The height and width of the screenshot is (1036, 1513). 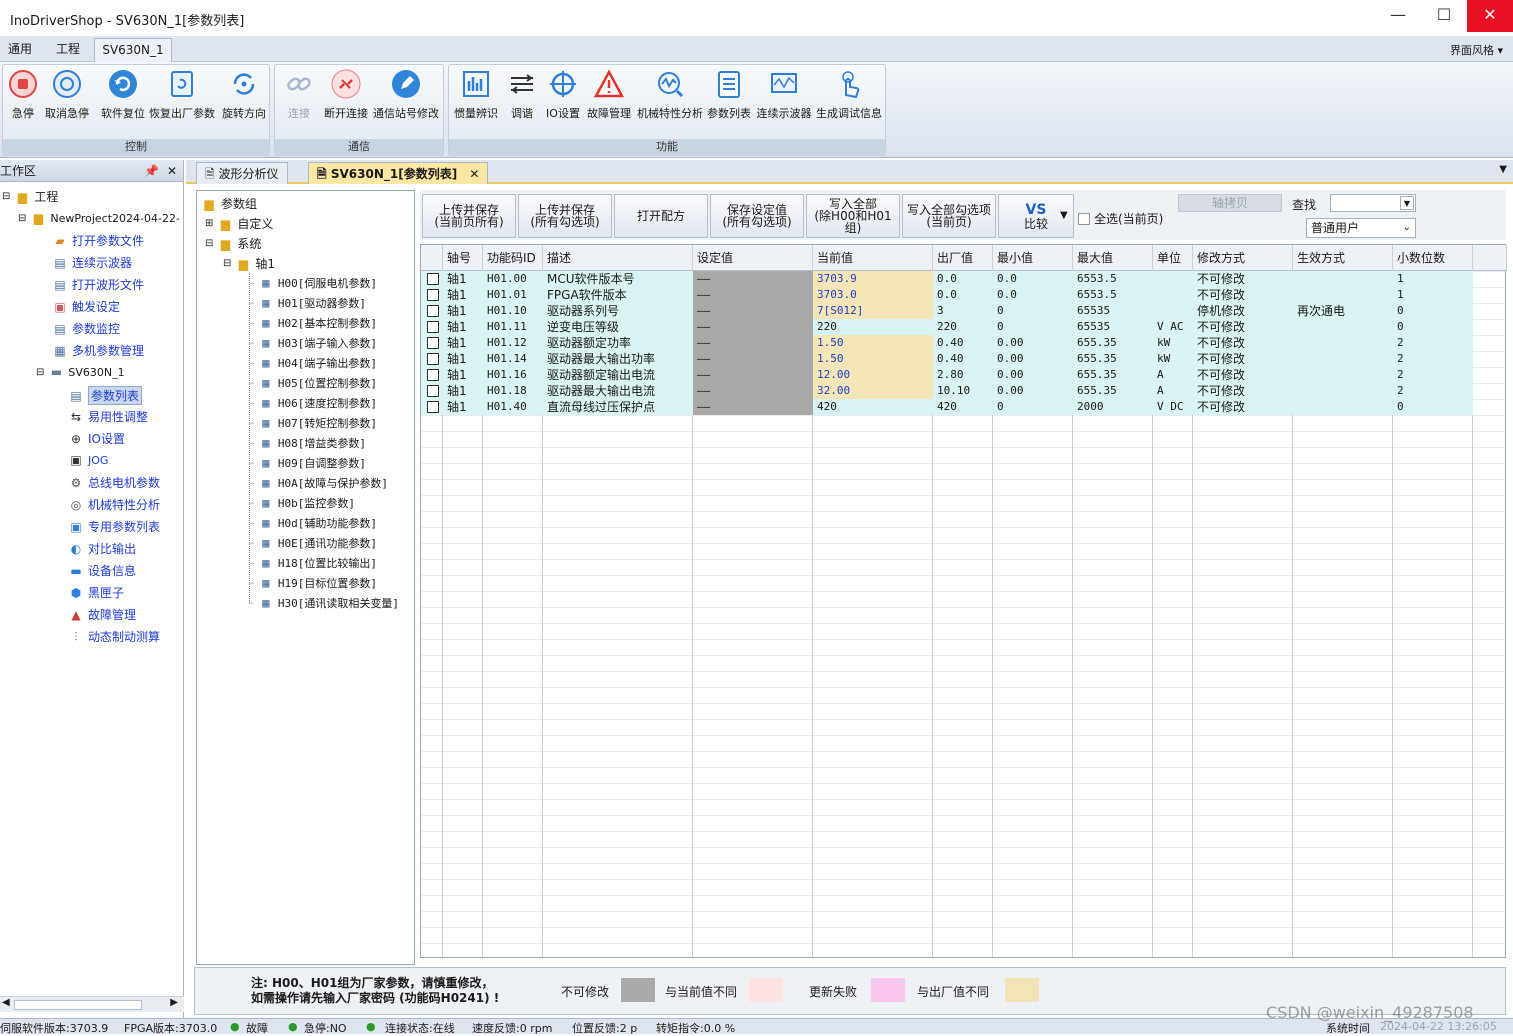 I want to click on pg-group-item: ┄ ▦ H0A[故障与保护参数], so click(x=318, y=483).